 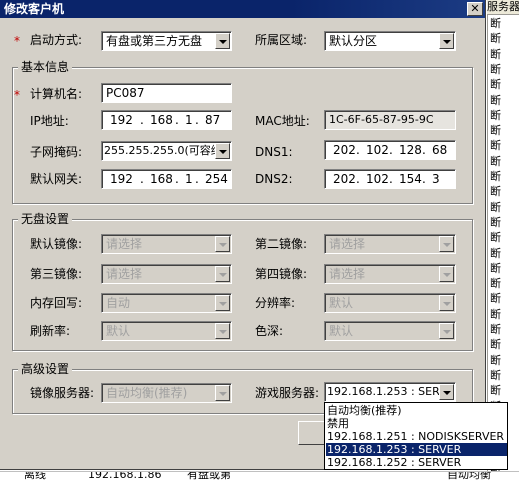 I want to click on dns2-octet-4: 3, so click(x=436, y=179).